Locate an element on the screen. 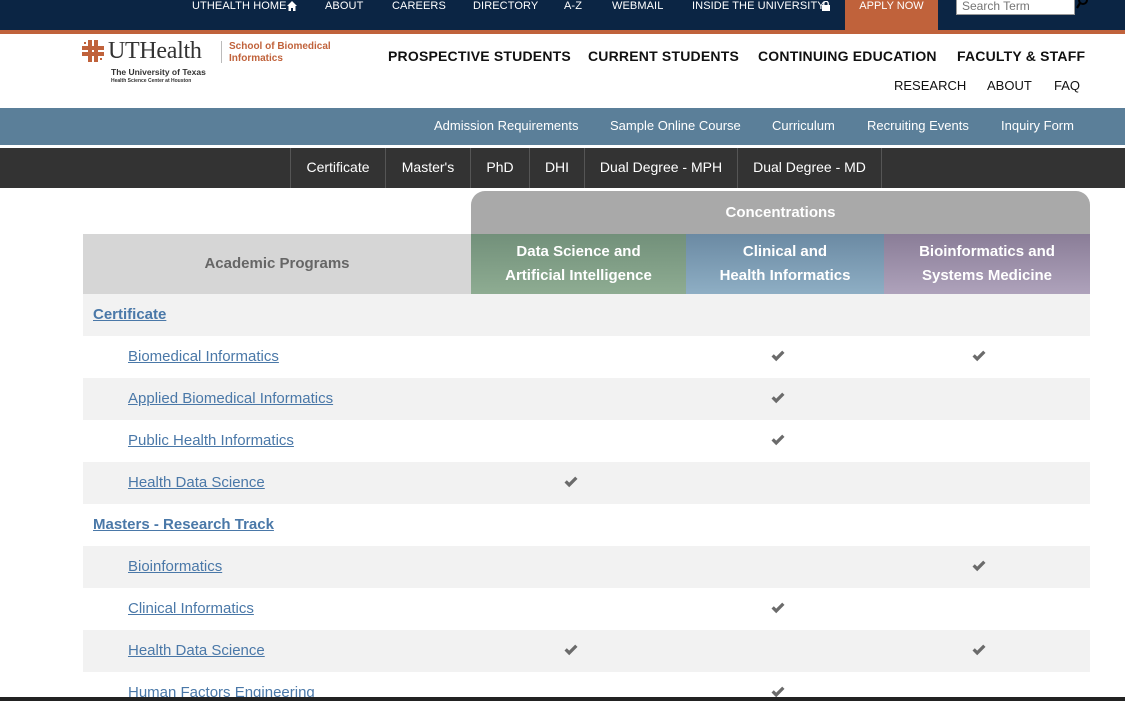 The image size is (1125, 701). table-row: Masters - Research Track is located at coordinates (586, 525).